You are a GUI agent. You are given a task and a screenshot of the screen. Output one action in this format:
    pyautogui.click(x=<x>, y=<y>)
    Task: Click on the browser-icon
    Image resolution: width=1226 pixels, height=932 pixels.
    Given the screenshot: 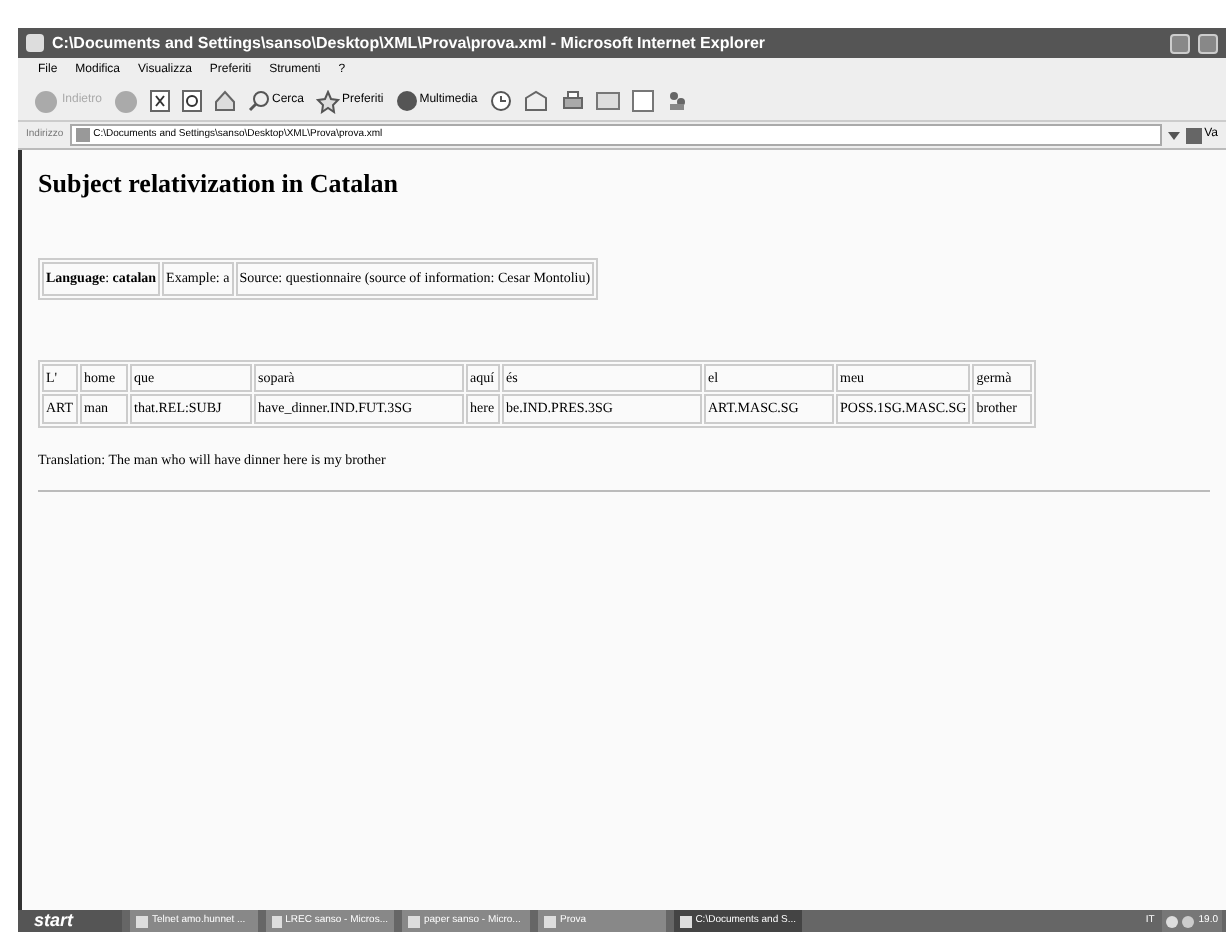 What is the action you would take?
    pyautogui.click(x=35, y=43)
    